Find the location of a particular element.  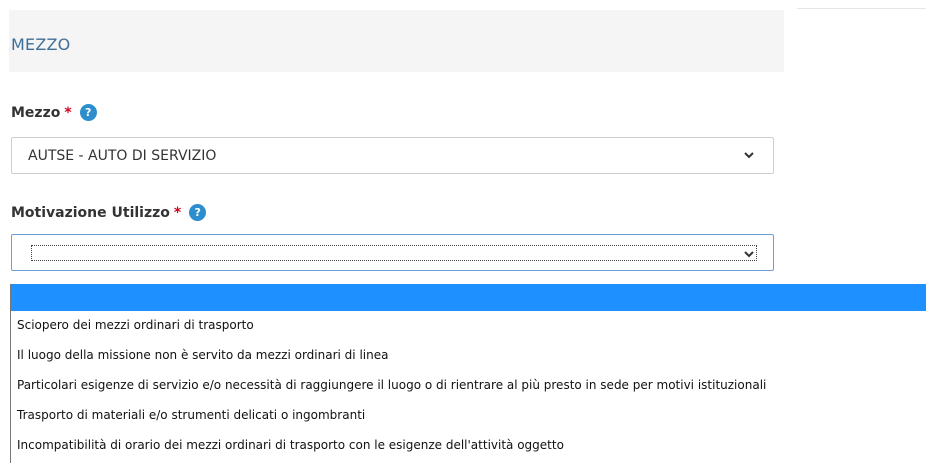

mezzo-label-text: Mezzo is located at coordinates (36, 112).